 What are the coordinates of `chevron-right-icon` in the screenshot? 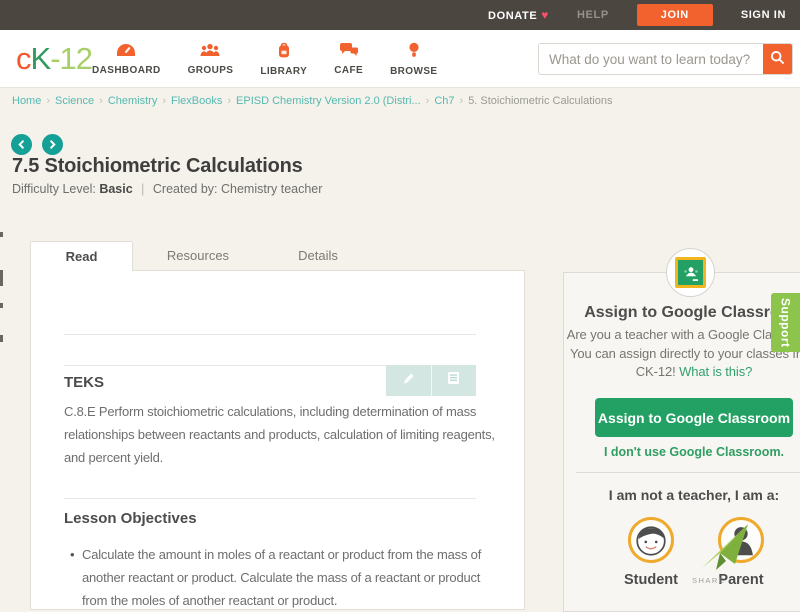 It's located at (52, 145).